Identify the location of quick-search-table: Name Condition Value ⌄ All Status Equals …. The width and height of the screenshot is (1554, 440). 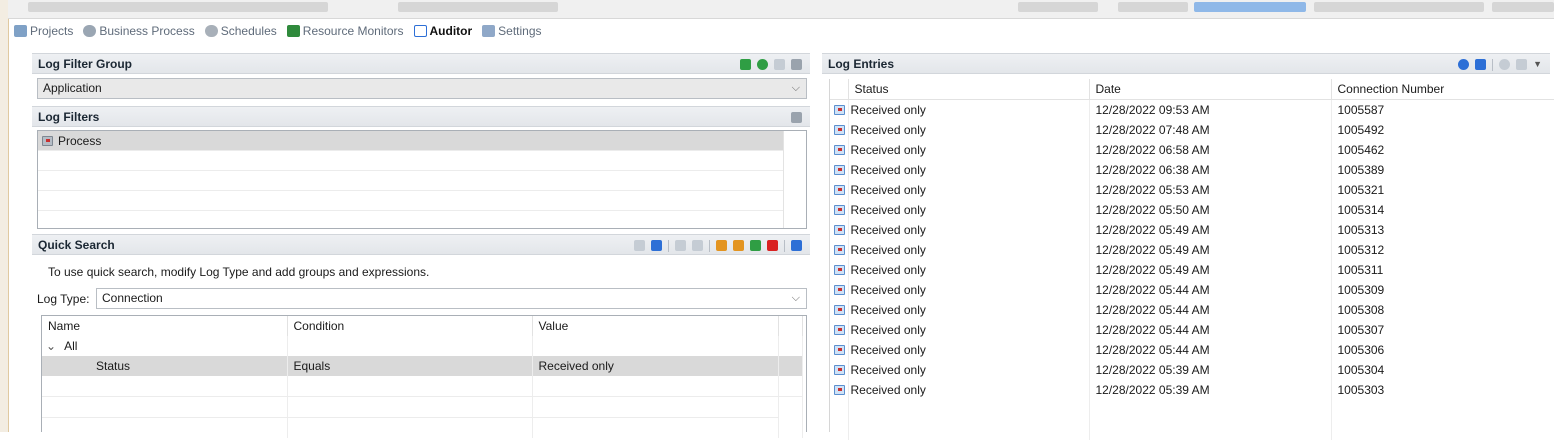
(424, 376).